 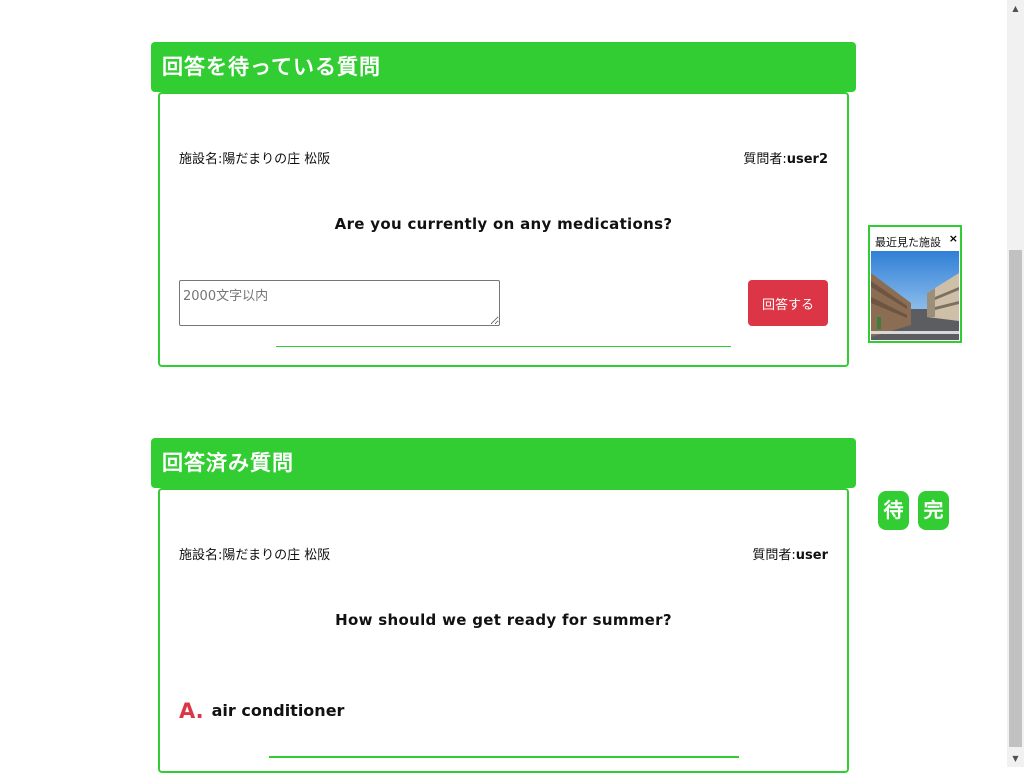 I want to click on facility-photo-image, so click(x=915, y=295).